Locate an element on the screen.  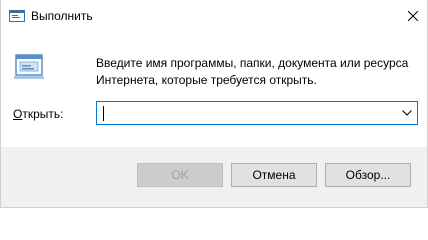
chevron-down-icon is located at coordinates (407, 113).